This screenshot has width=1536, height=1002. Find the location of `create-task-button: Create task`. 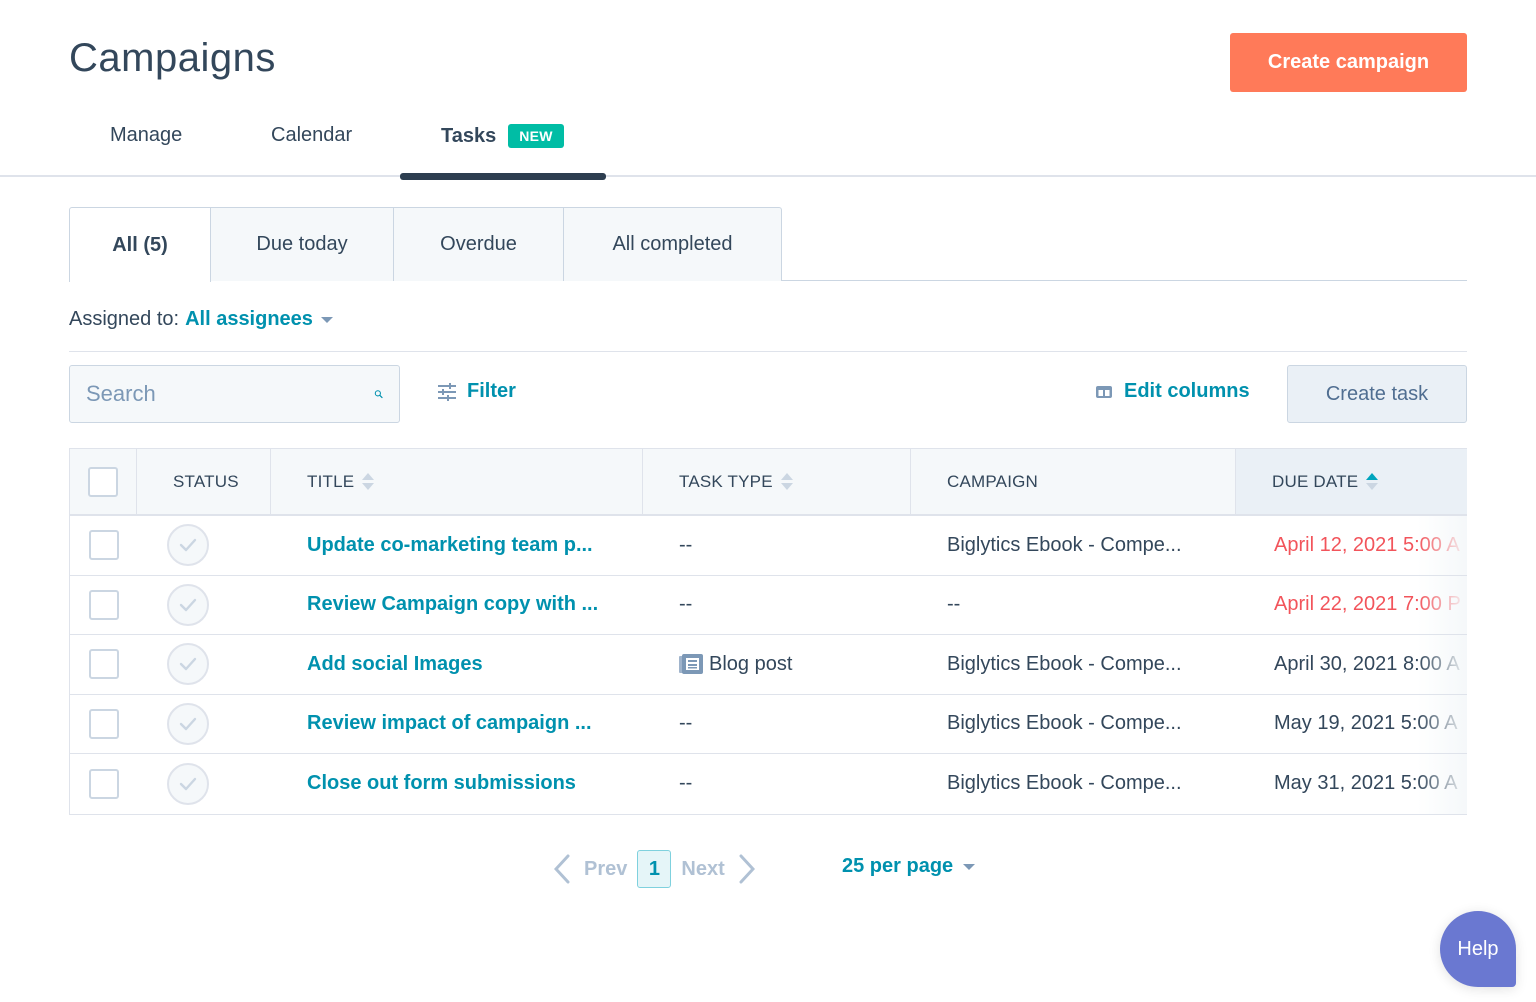

create-task-button: Create task is located at coordinates (1377, 394).